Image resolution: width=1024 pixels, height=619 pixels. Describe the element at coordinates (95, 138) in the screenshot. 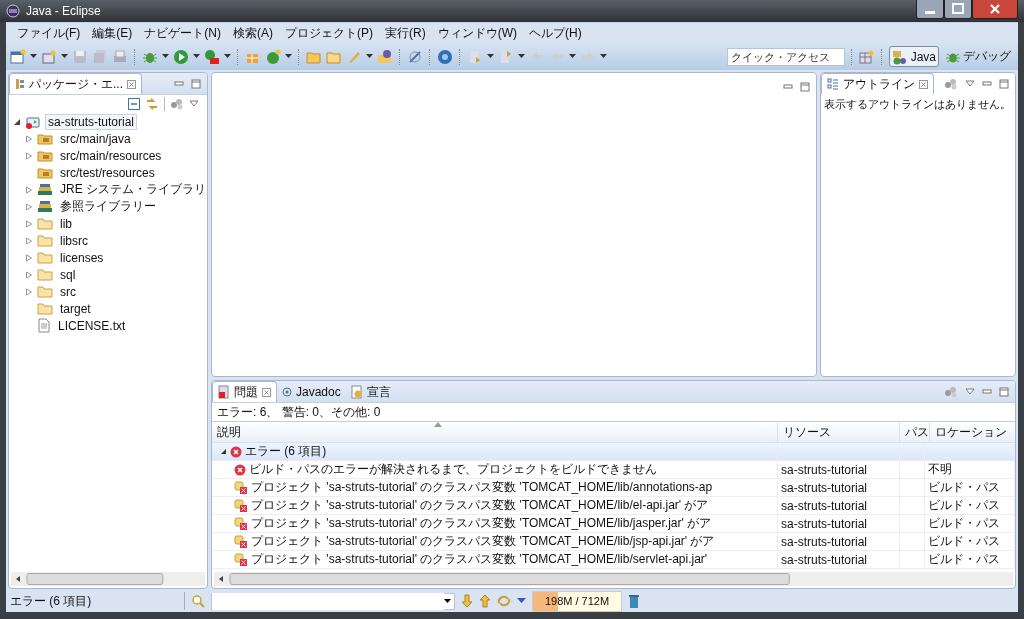

I see `tree-item: src/main/java` at that location.